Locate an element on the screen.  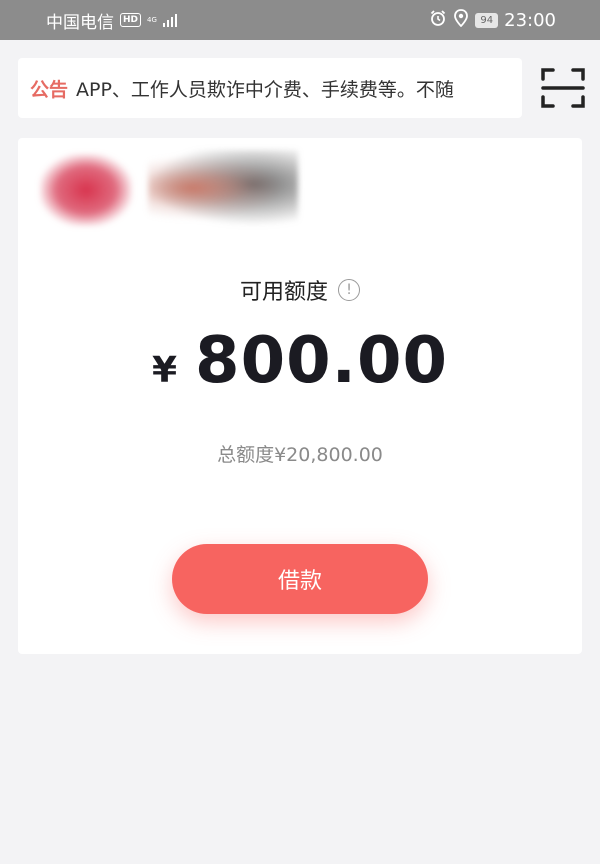
location-icon is located at coordinates (461, 20).